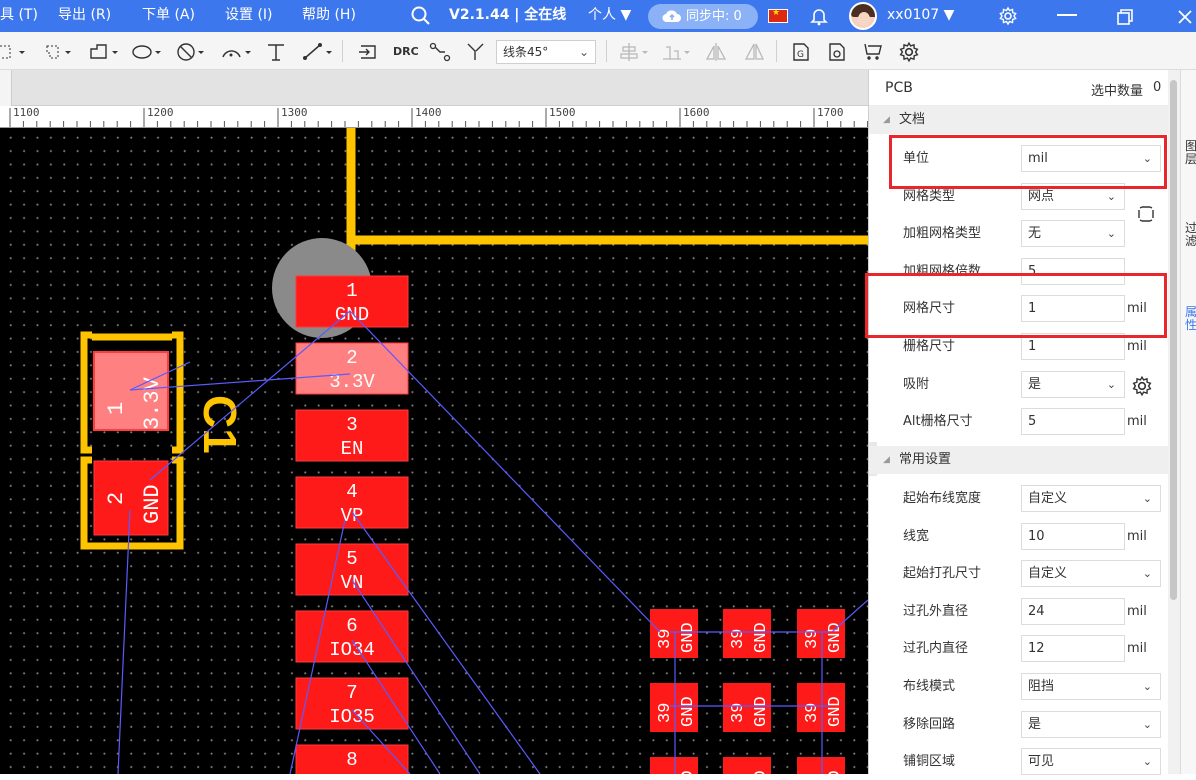  I want to click on module-pad-number: 3, so click(351, 425).